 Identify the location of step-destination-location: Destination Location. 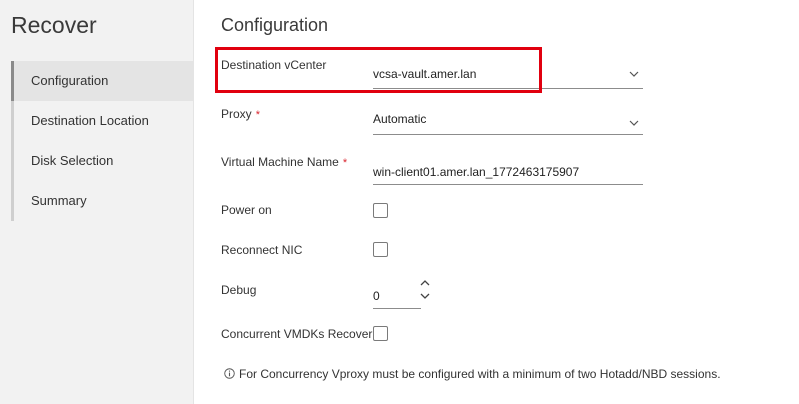
(104, 121).